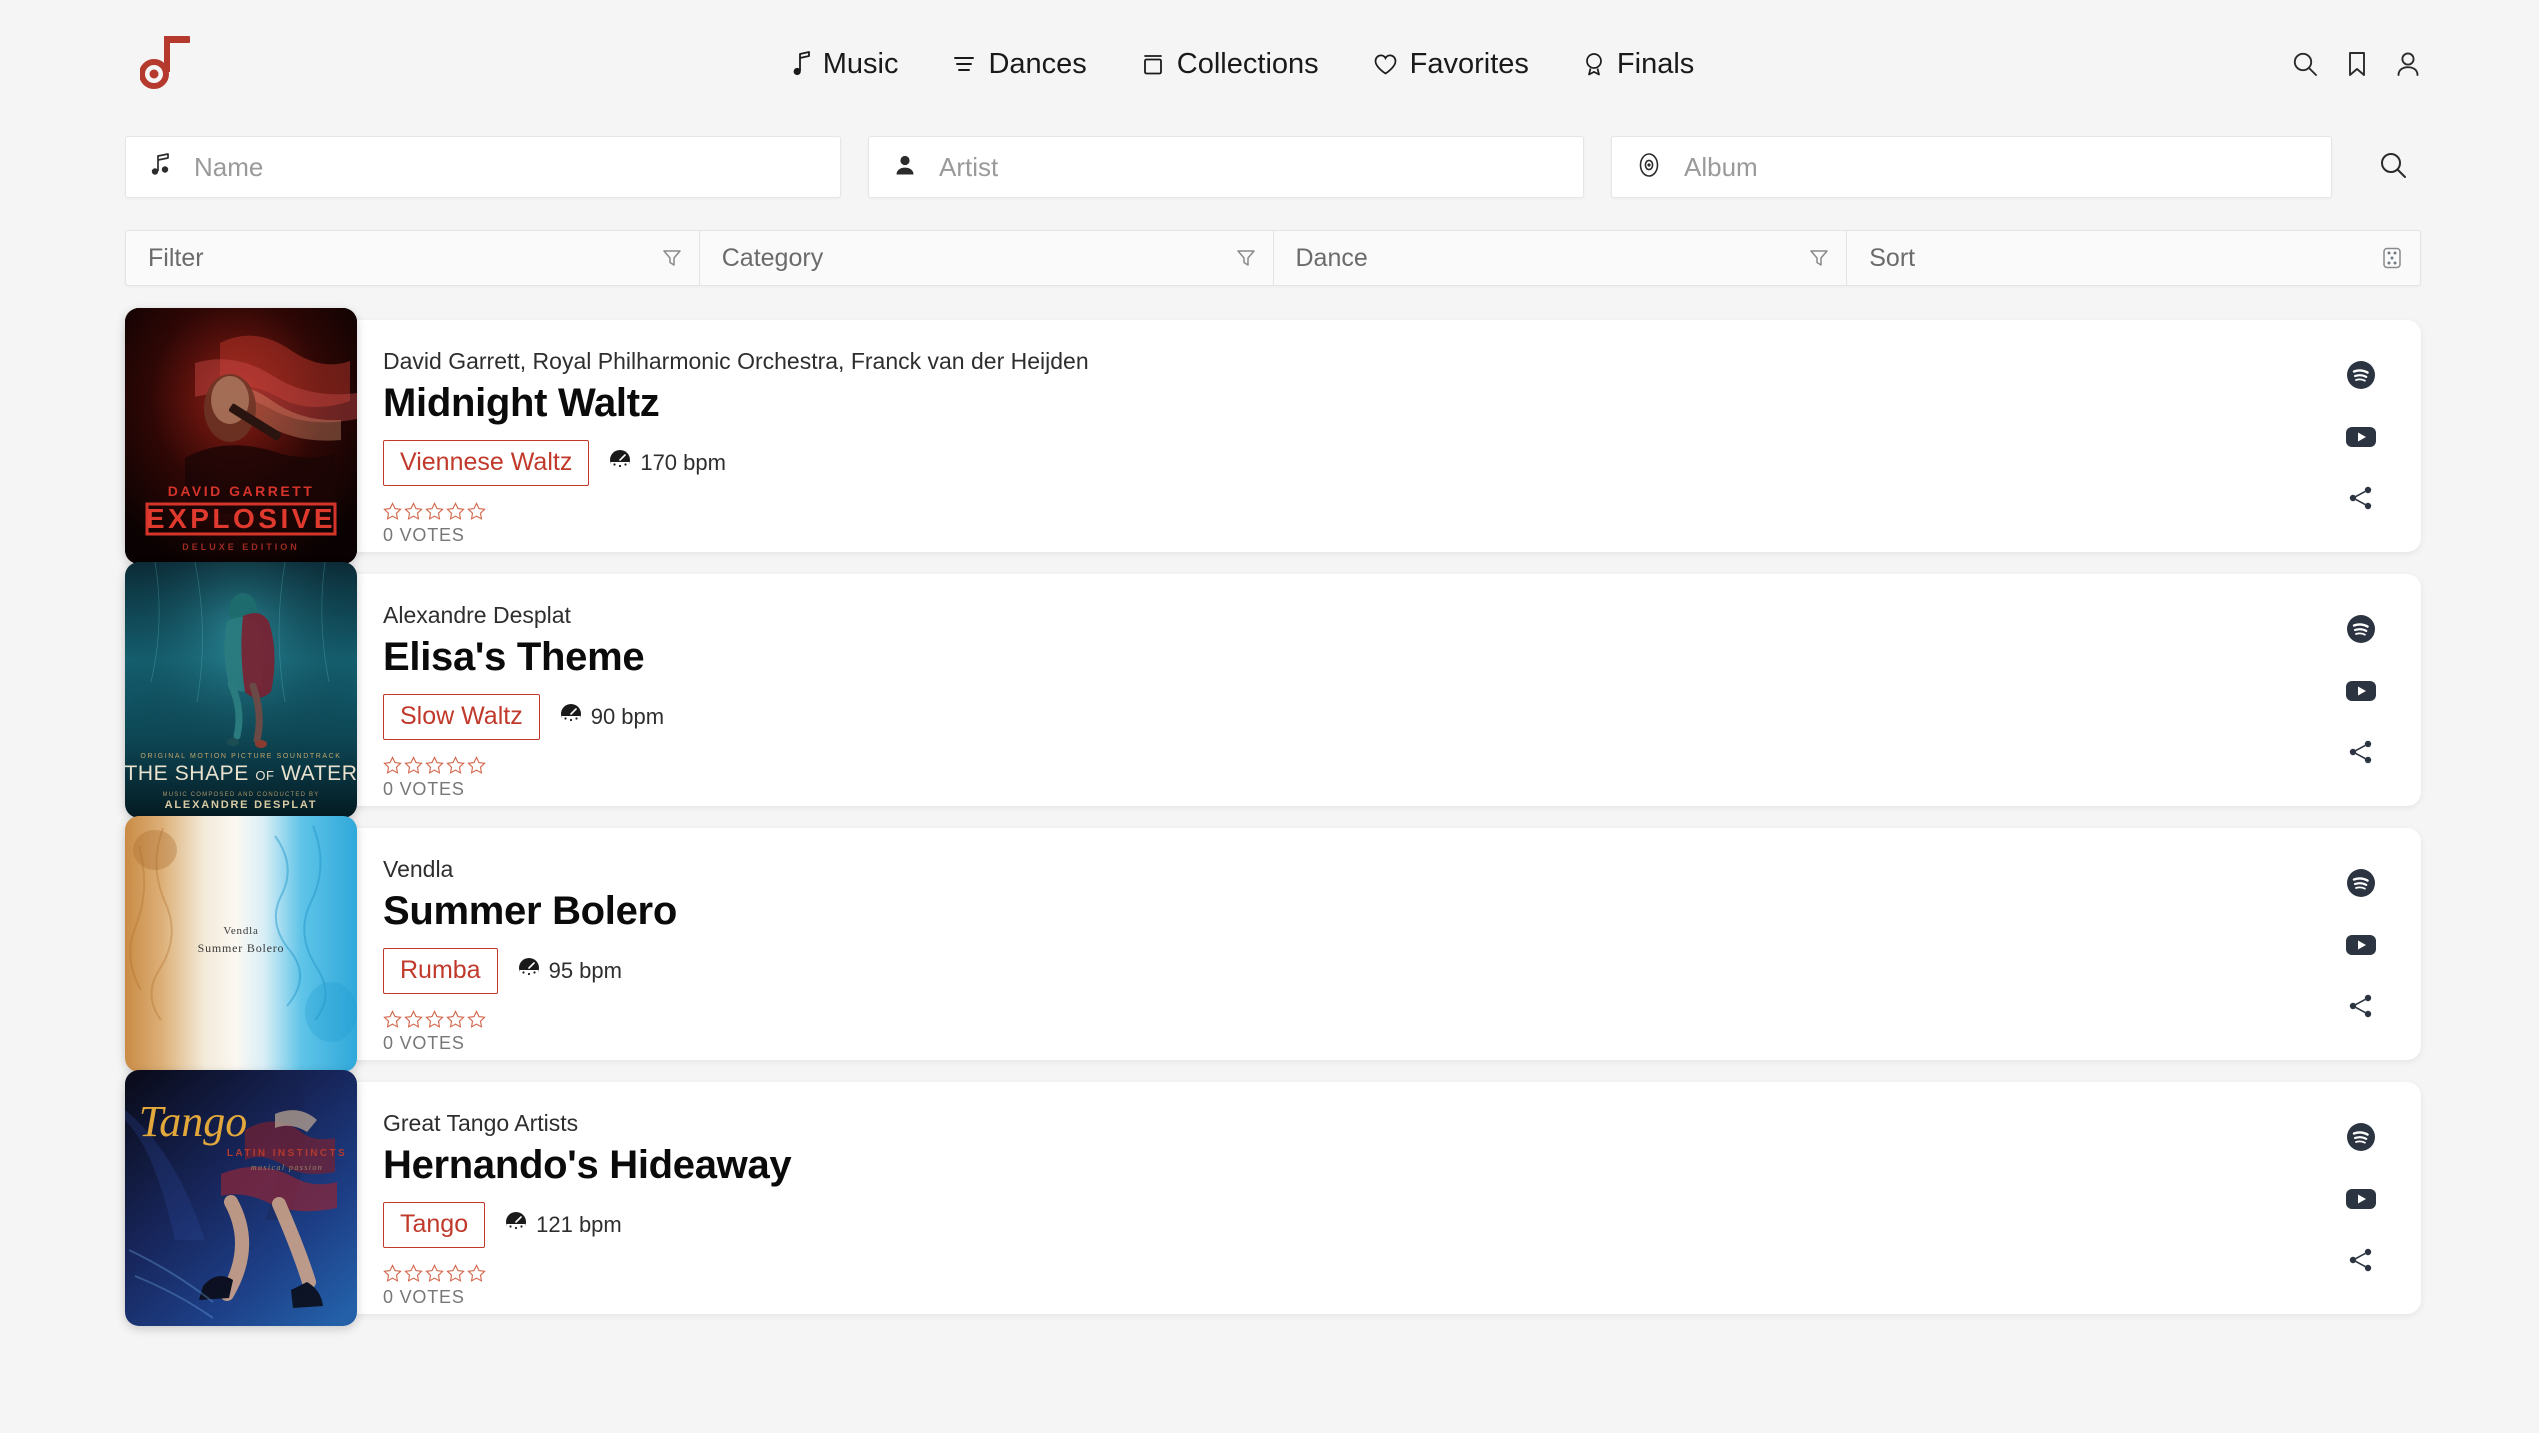  I want to click on search-submit-button, so click(2393, 167).